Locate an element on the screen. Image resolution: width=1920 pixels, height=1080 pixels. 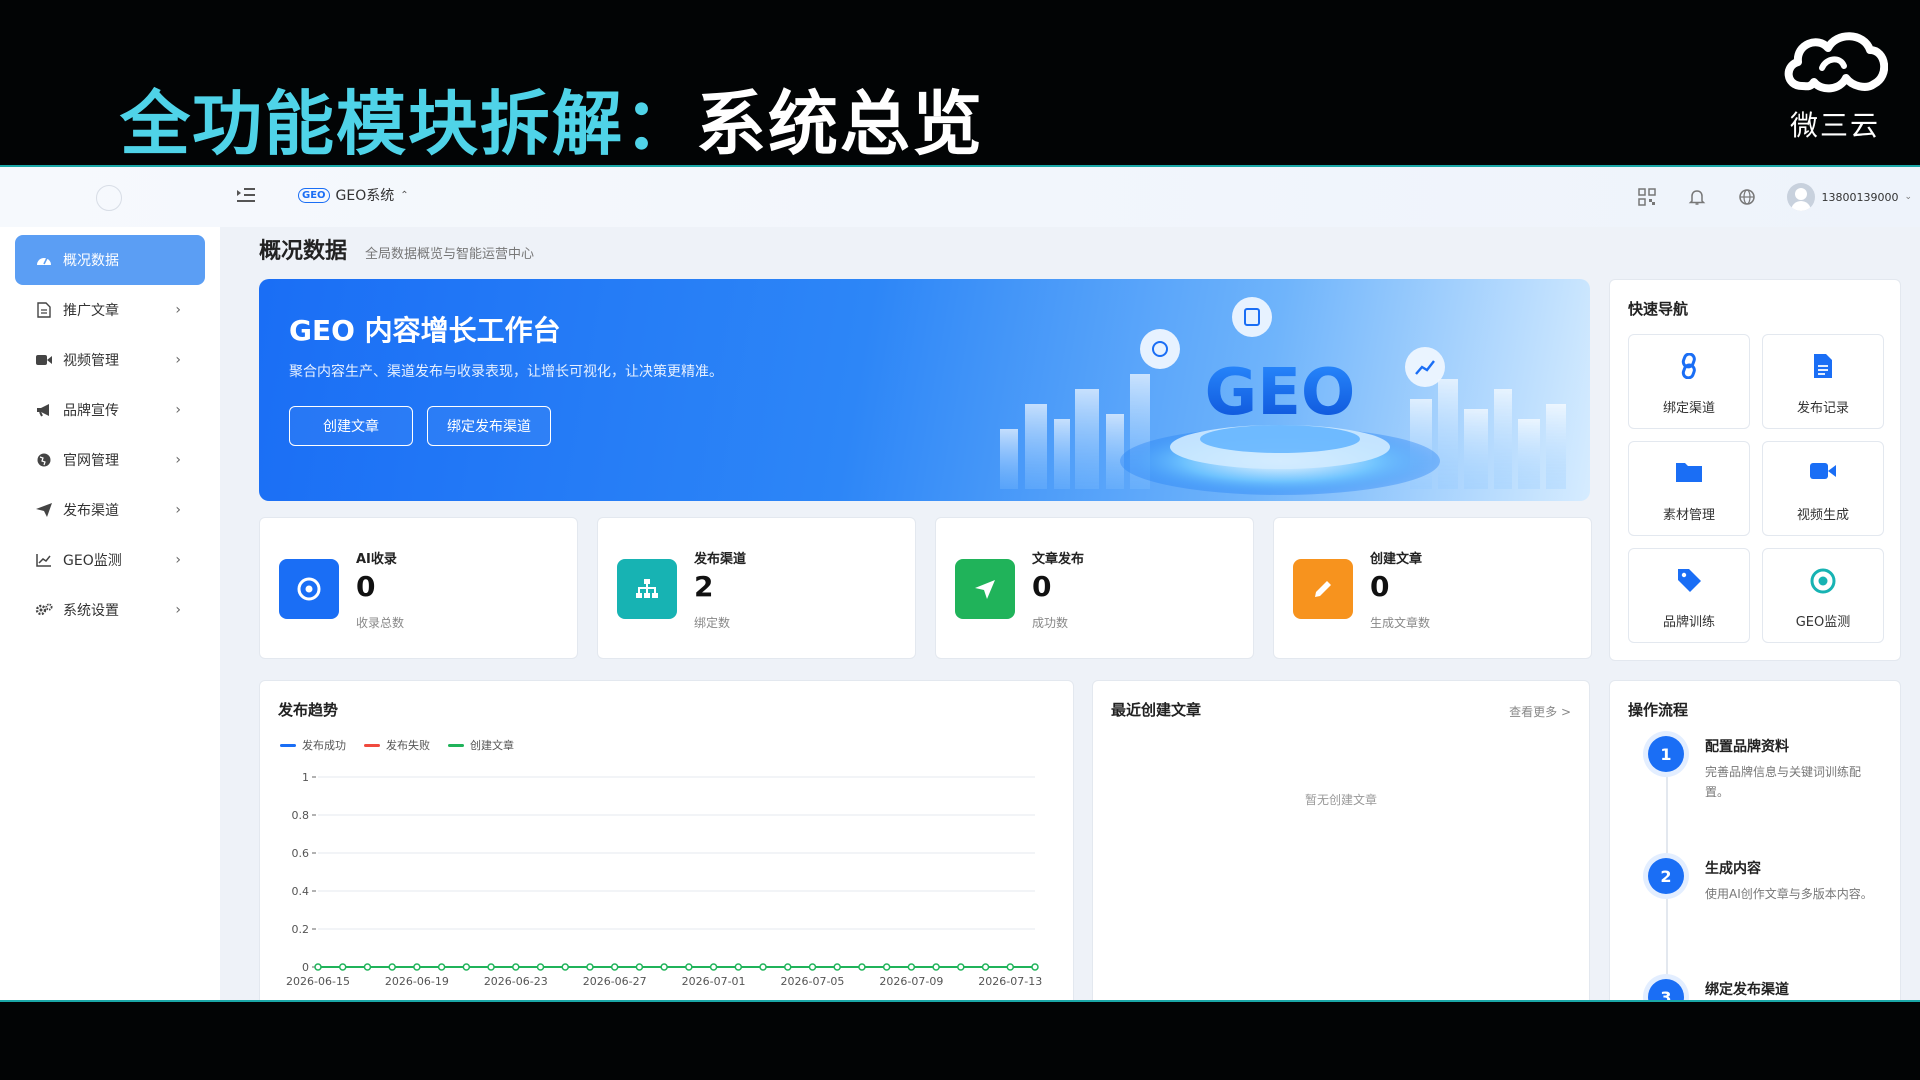
x-tick-label: 2026-06-23 is located at coordinates (516, 981).